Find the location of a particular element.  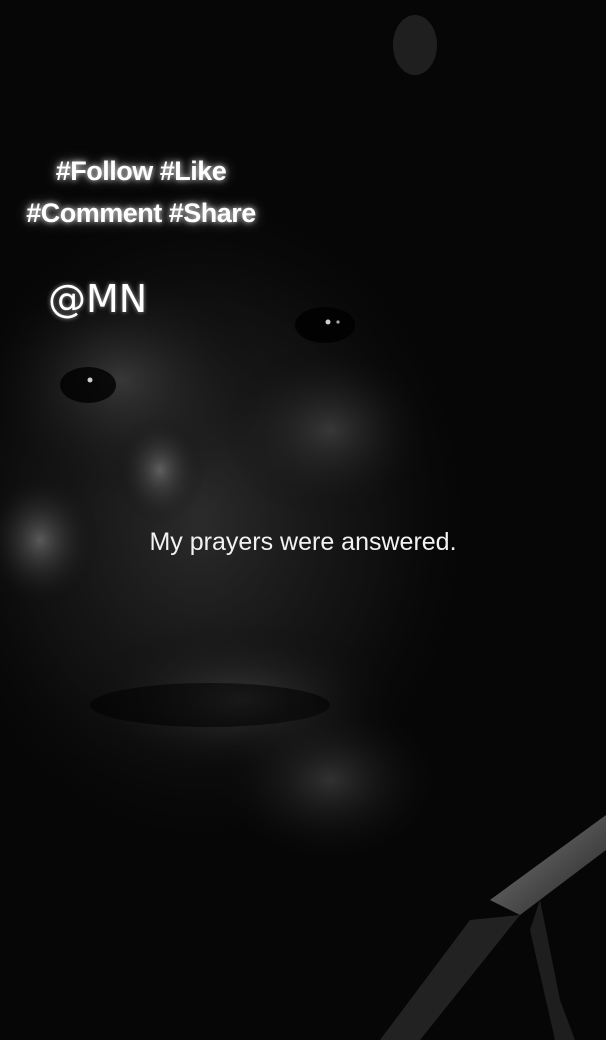

subtitle-caption: My prayers were answered. is located at coordinates (303, 542).